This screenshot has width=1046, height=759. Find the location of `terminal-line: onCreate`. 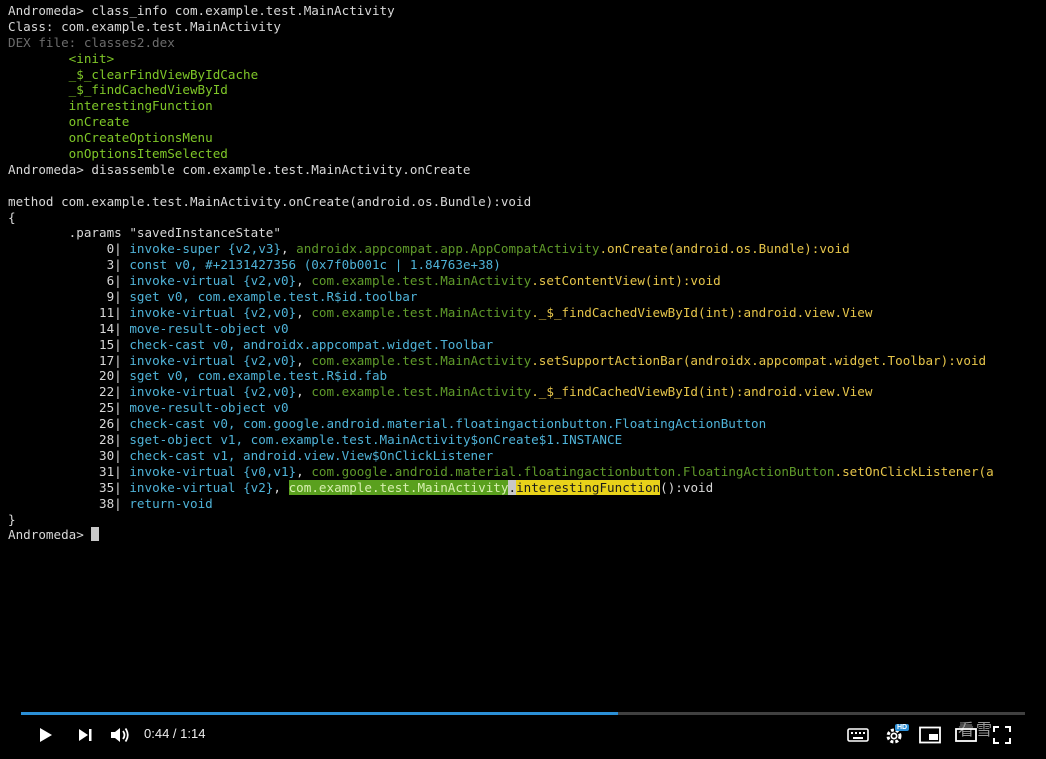

terminal-line: onCreate is located at coordinates (520, 122).